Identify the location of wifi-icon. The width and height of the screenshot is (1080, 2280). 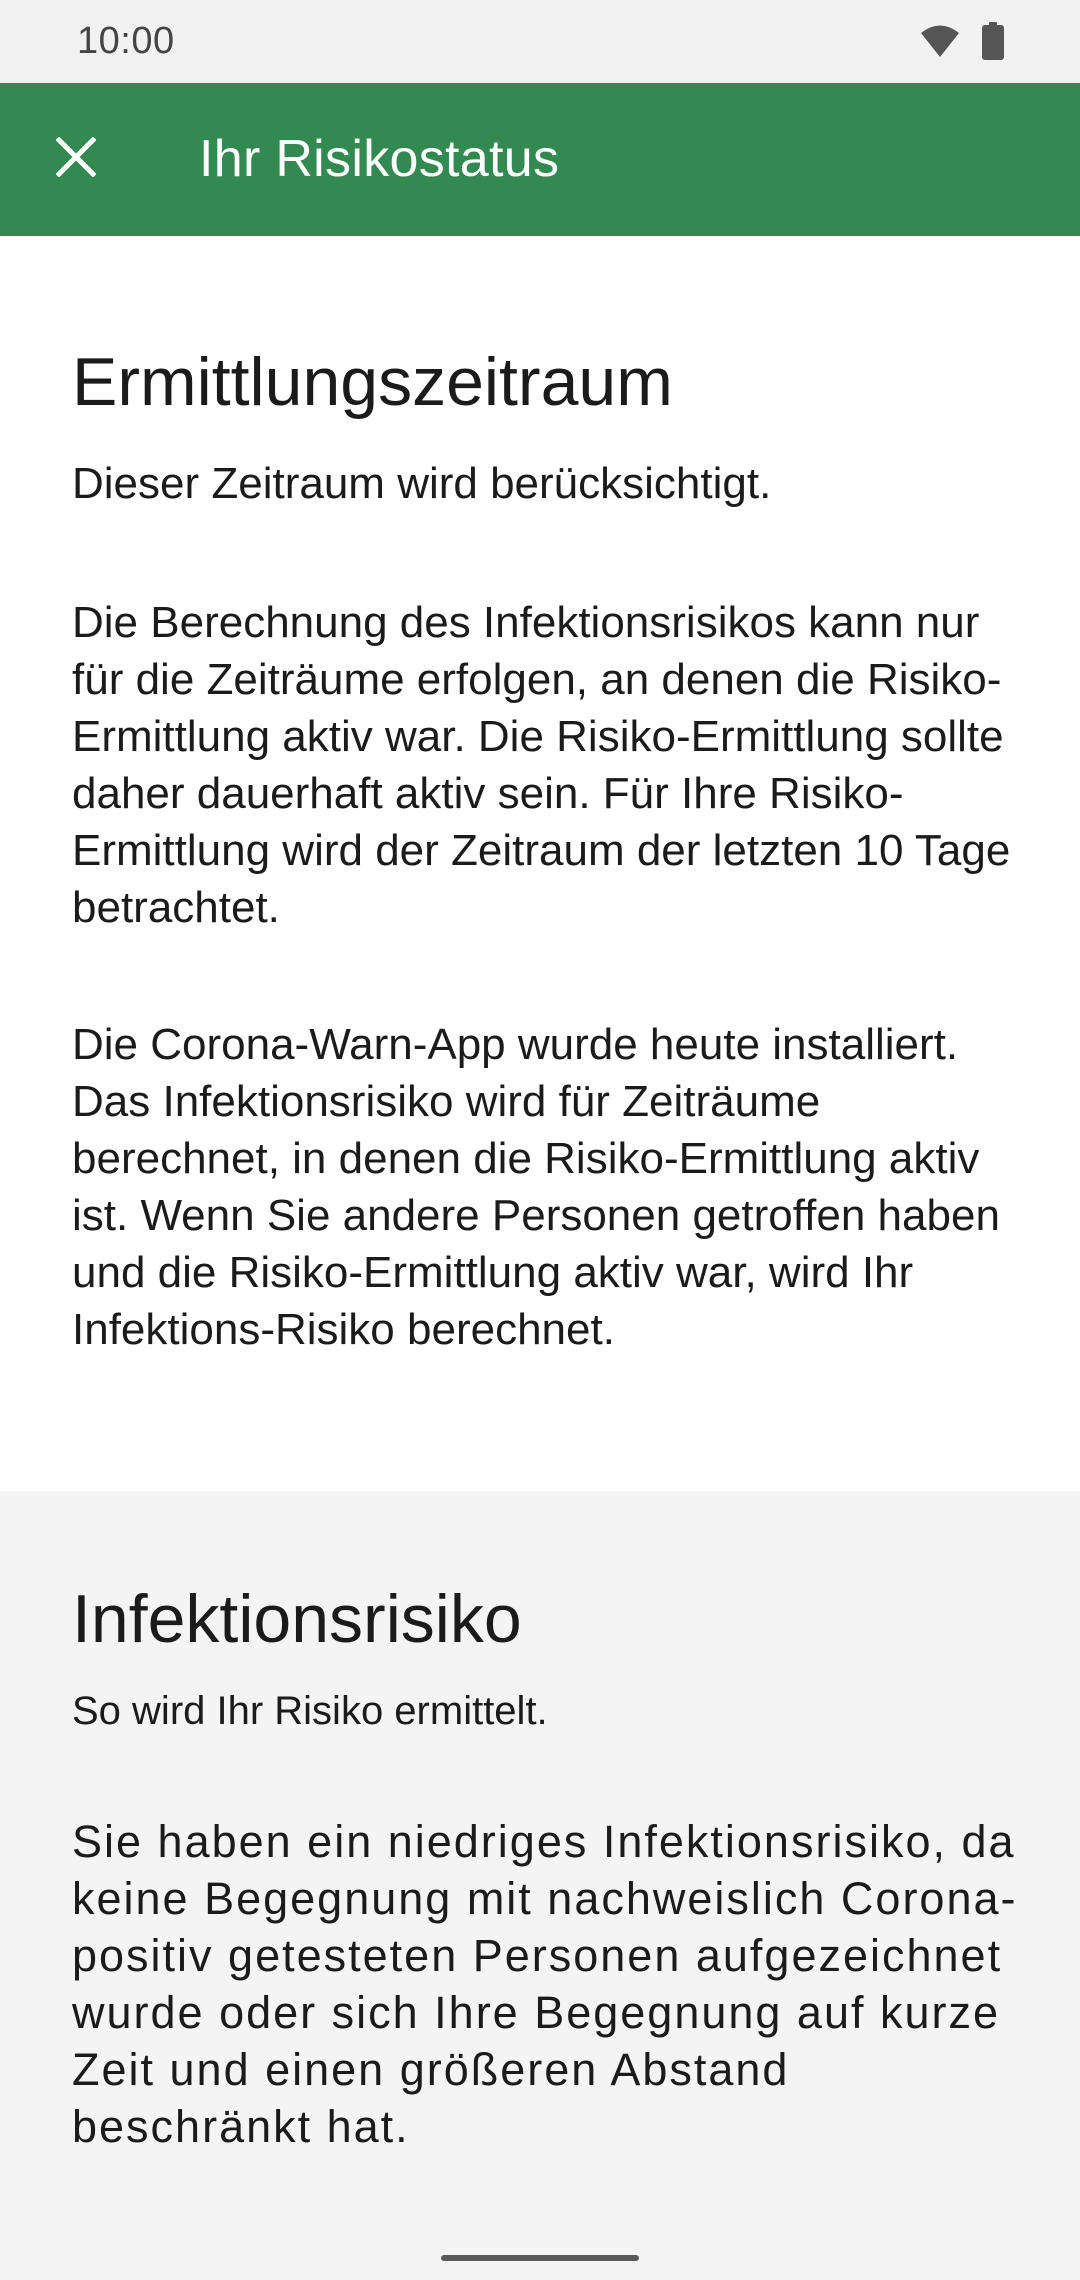
(940, 43).